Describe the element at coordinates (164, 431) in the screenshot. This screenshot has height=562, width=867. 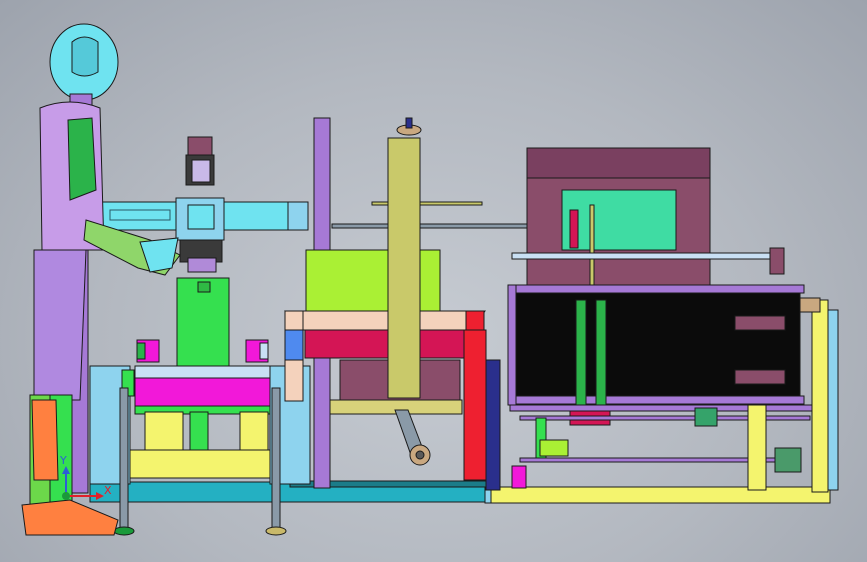
I see `table-leg-support-left` at that location.